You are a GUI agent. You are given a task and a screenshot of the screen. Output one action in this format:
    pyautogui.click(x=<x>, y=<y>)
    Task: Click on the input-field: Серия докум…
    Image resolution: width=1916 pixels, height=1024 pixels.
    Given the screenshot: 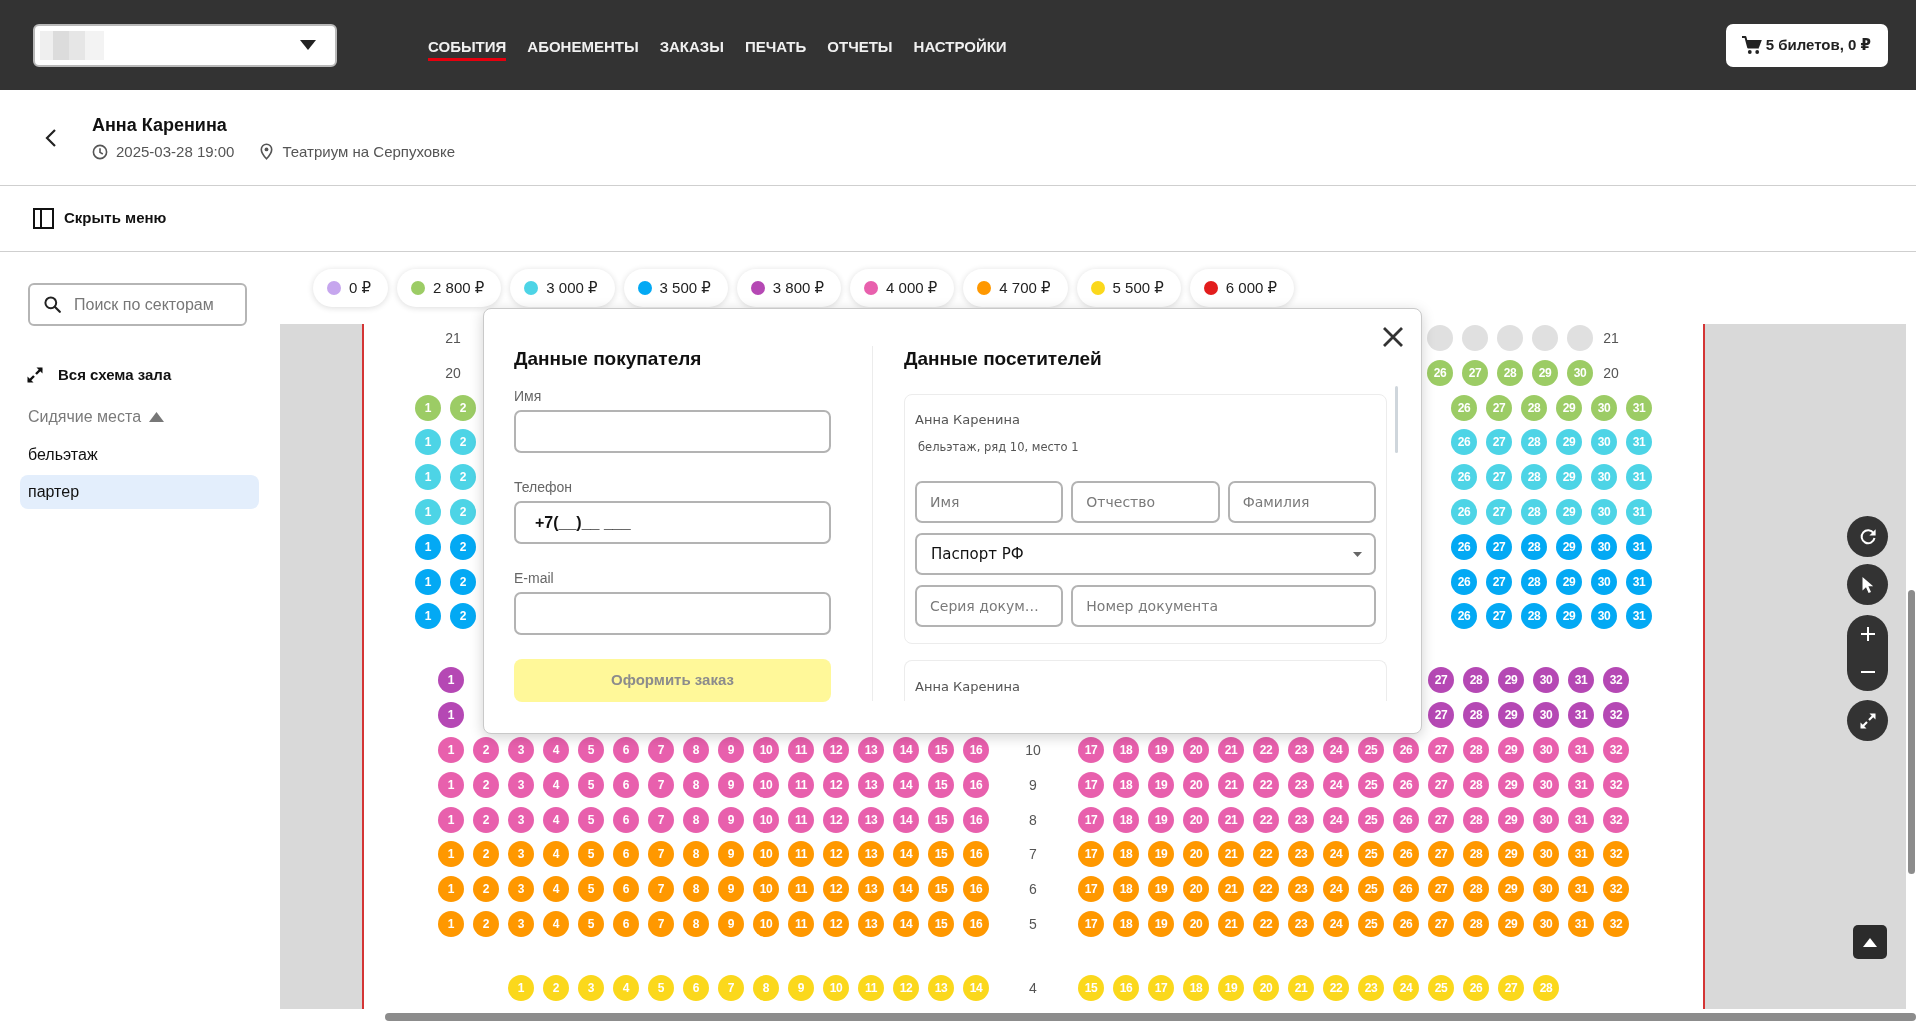 What is the action you would take?
    pyautogui.click(x=989, y=606)
    